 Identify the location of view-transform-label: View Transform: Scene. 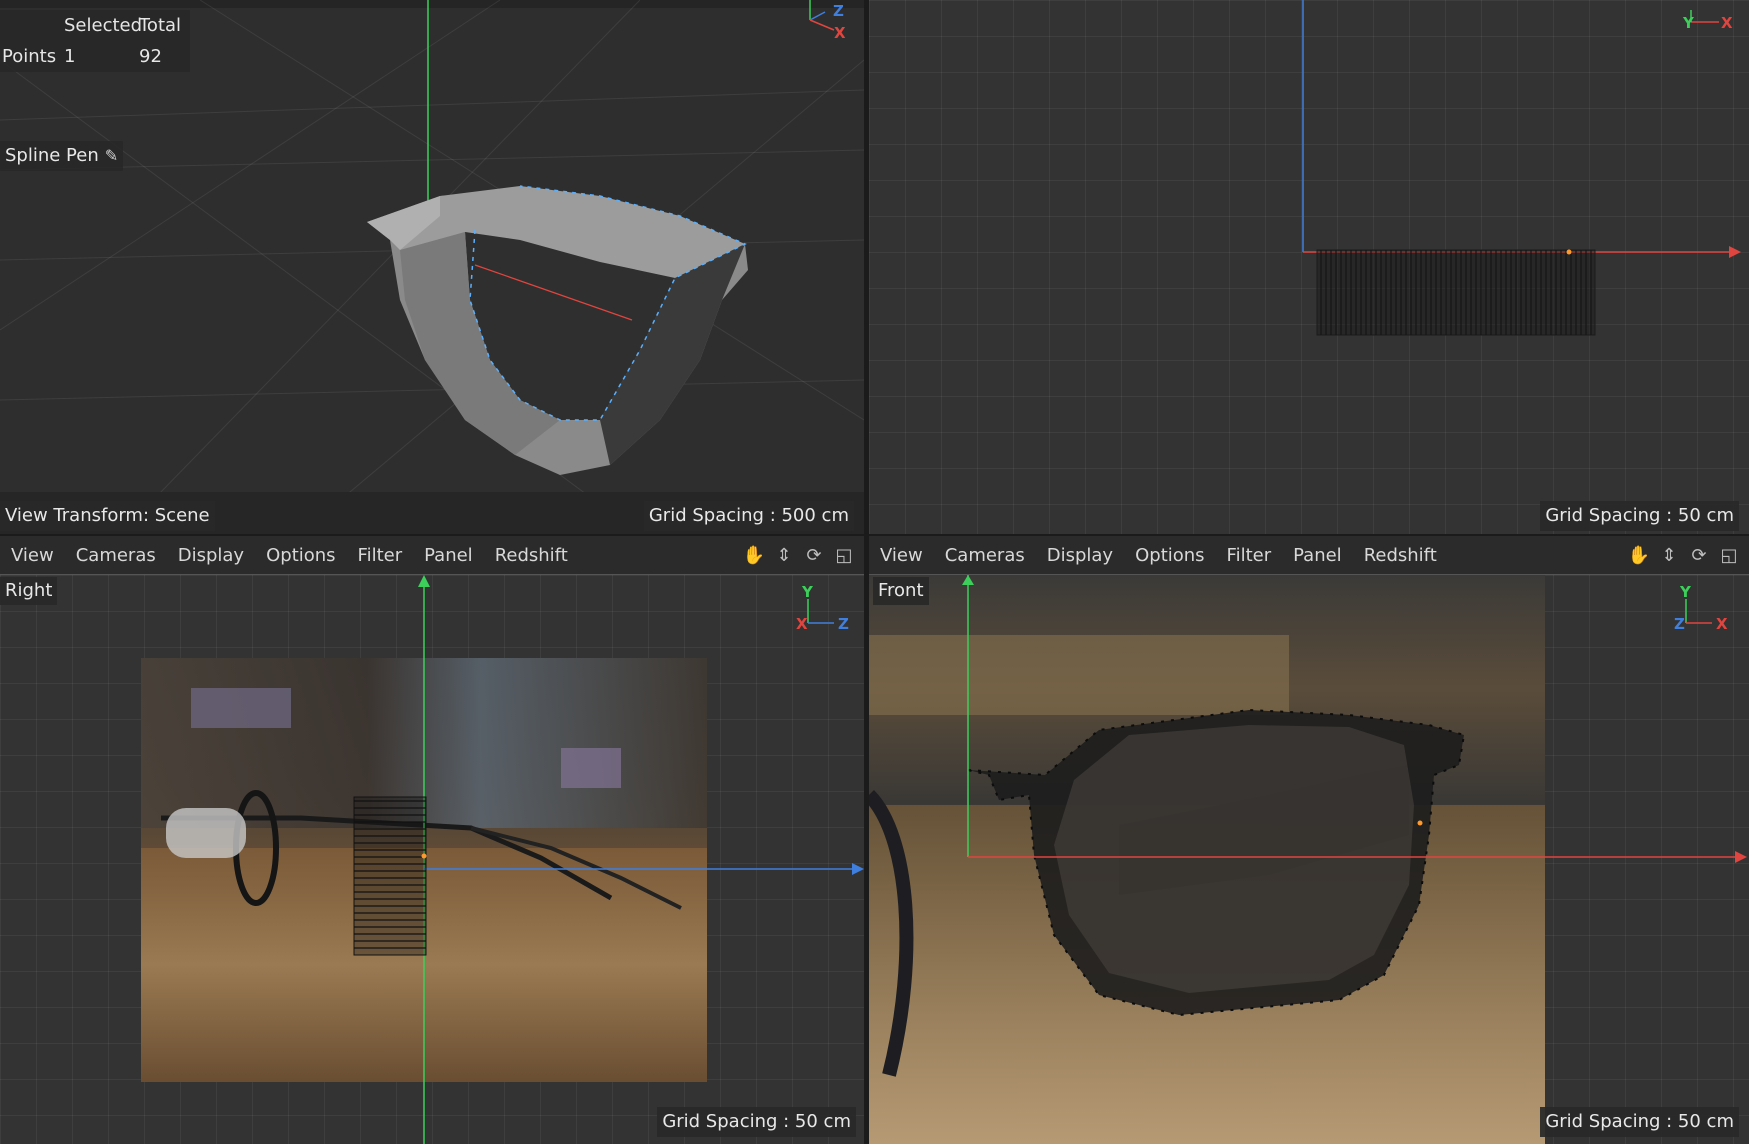
(107, 516).